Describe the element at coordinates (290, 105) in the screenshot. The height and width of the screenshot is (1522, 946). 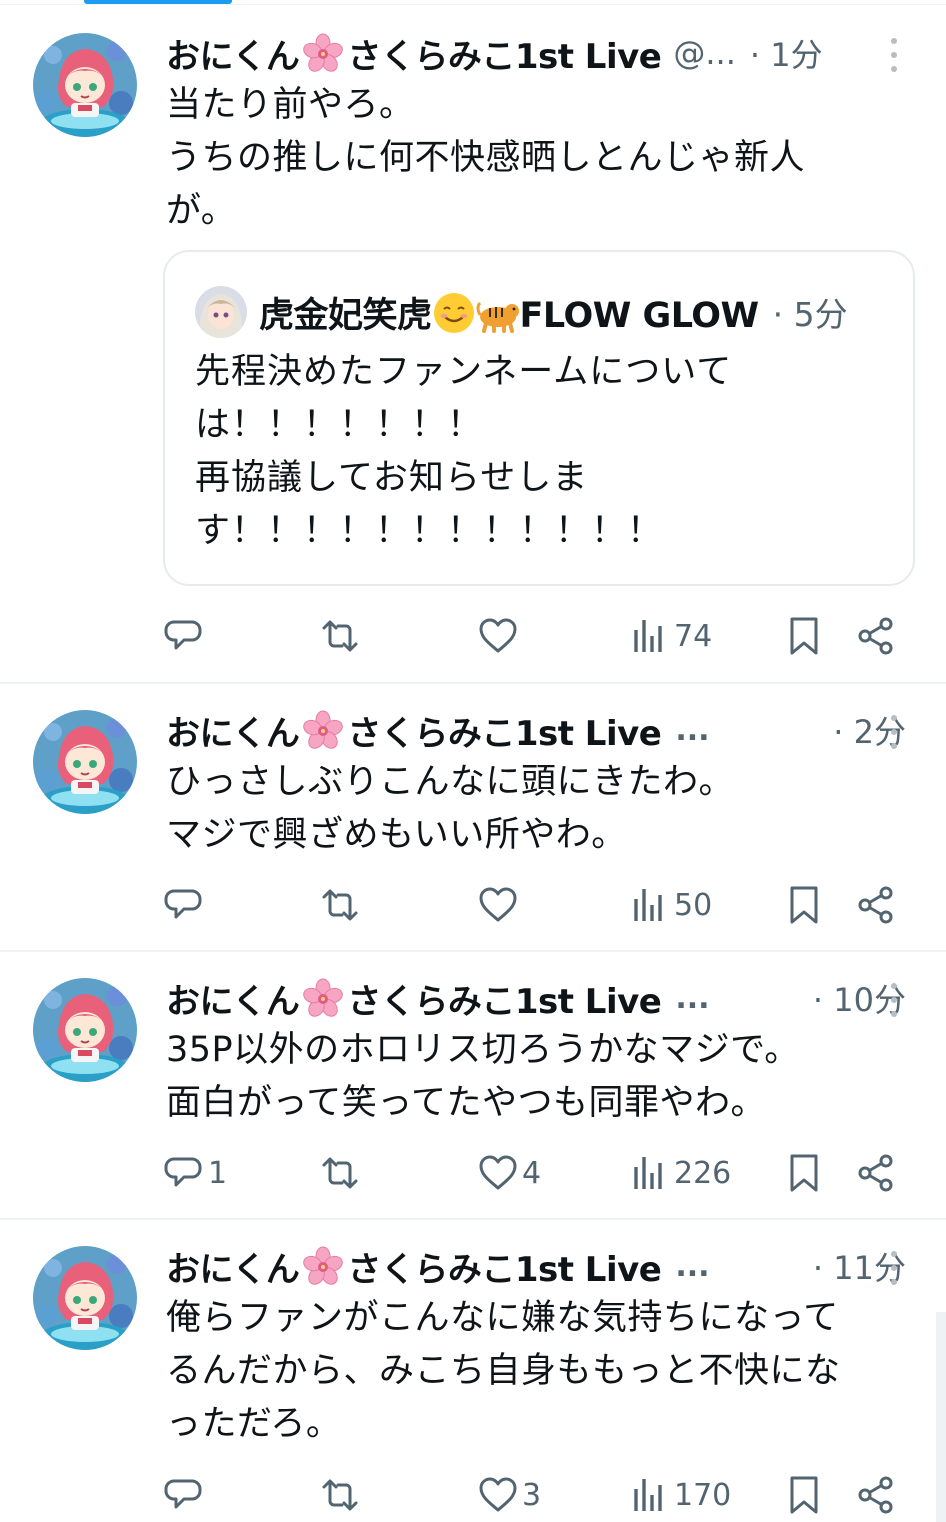
I see `tweet-text-line: 当たり前やろ。` at that location.